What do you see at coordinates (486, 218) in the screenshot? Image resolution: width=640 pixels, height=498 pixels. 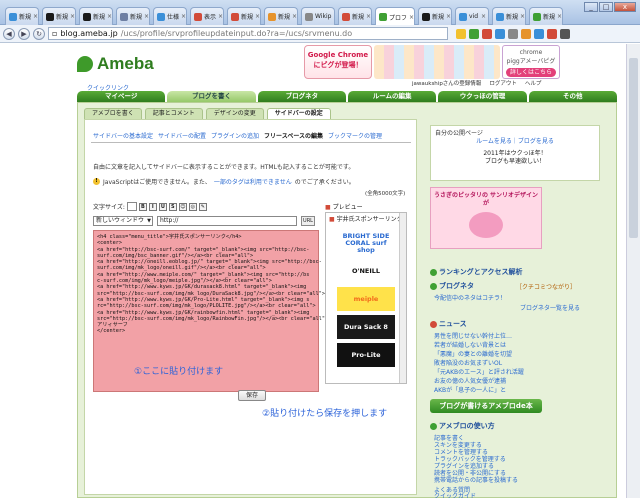 I see `sanrio-promo: うさぎのピッタリの サンリオデザインが` at bounding box center [486, 218].